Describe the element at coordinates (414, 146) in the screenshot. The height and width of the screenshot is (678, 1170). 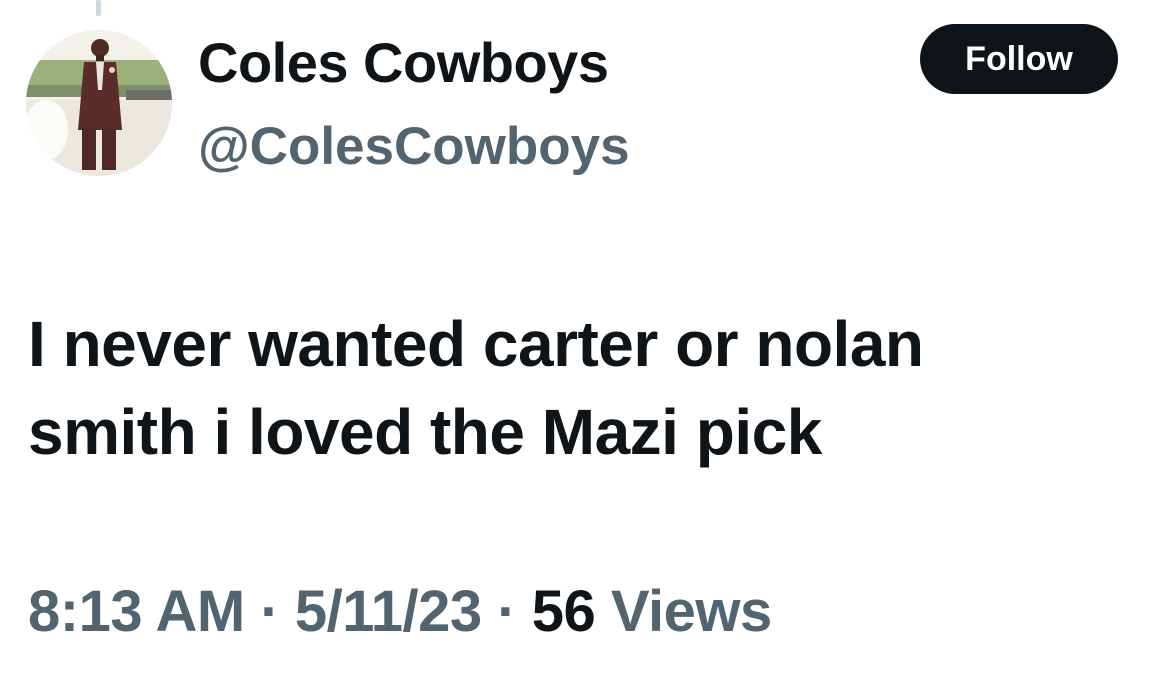
I see `author-handle: @ColesCowboys` at that location.